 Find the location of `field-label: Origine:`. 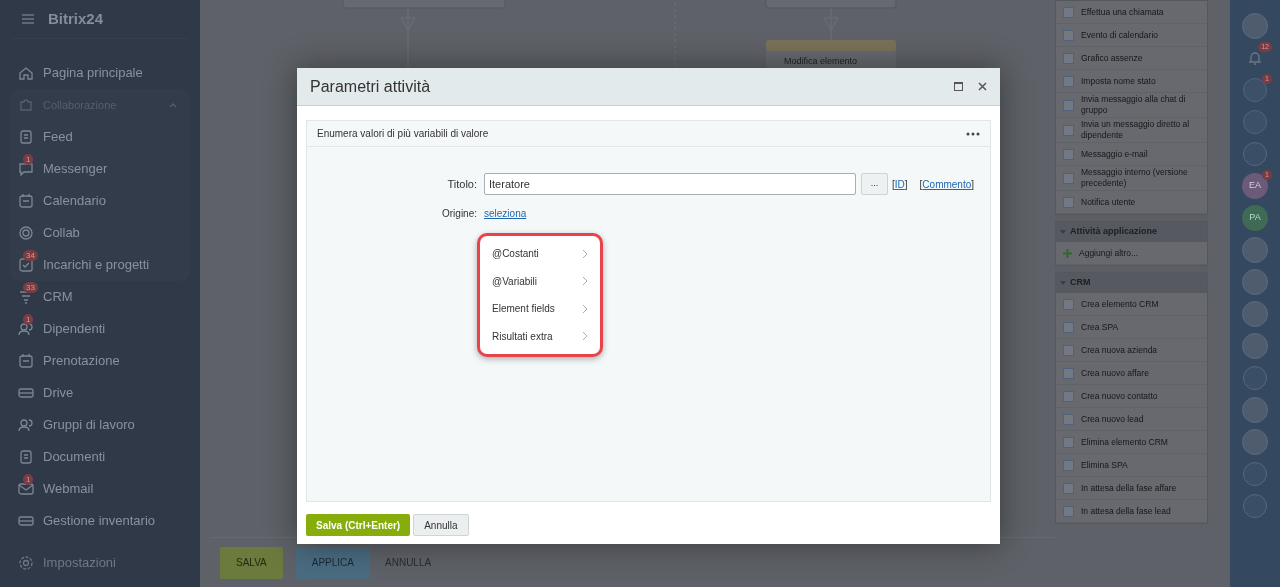

field-label: Origine: is located at coordinates (459, 214).